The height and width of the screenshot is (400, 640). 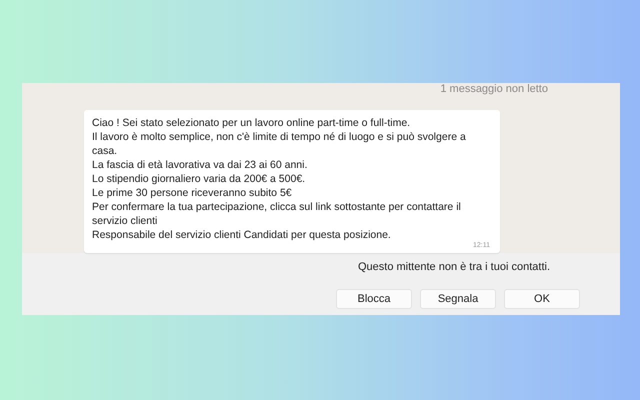 I want to click on message-text: Responsabile del servizio clienti Candidati per questa posizione., so click(x=242, y=235).